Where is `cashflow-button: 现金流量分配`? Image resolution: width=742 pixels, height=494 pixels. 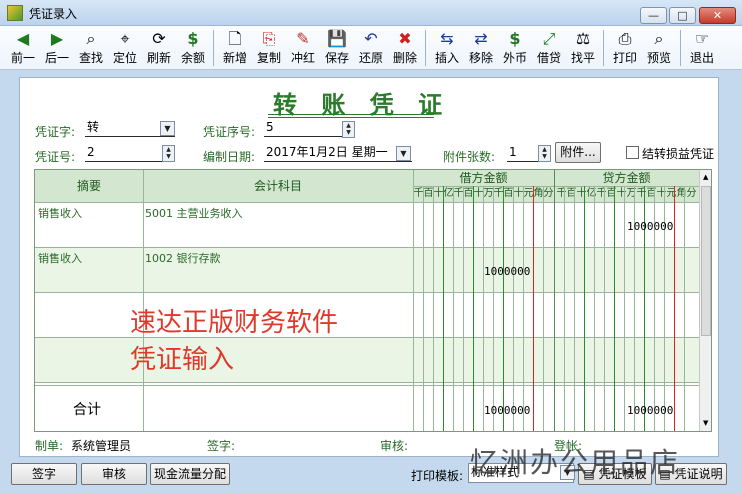
cashflow-button: 现金流量分配 is located at coordinates (190, 474).